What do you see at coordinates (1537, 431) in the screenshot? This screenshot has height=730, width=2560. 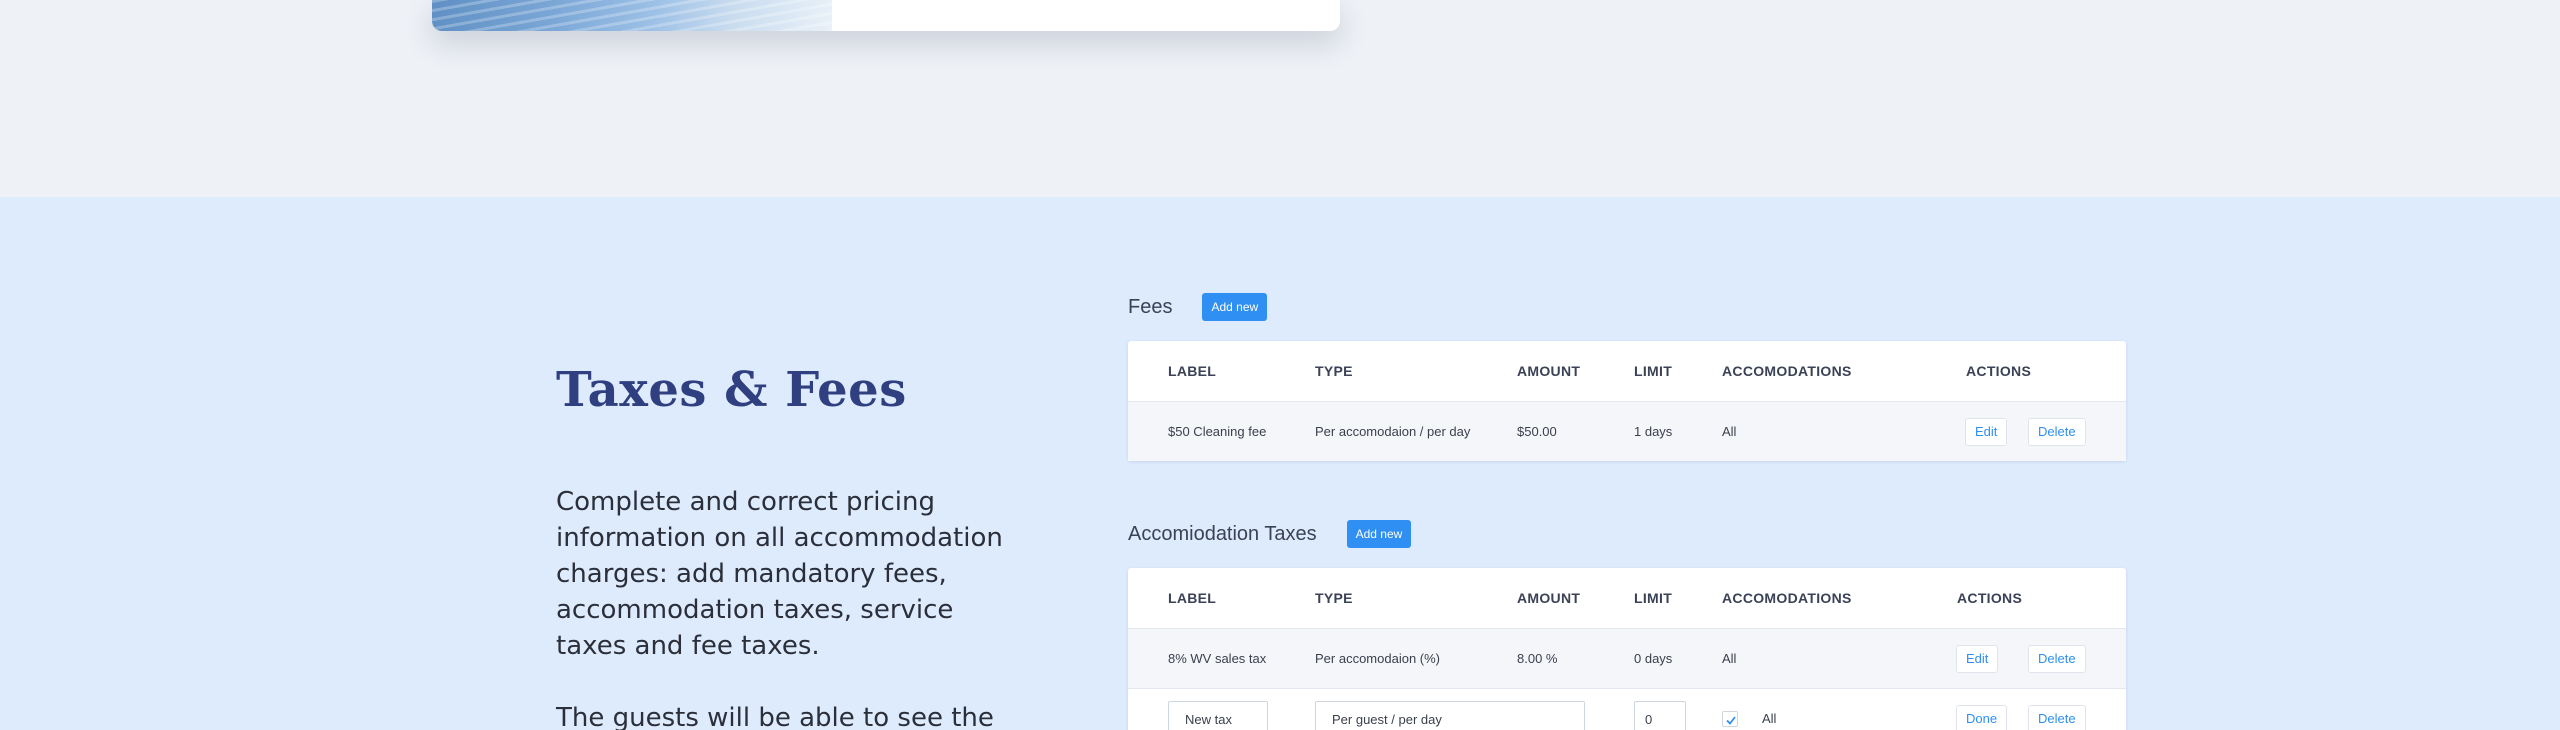 I see `fee-amount: $50.00` at bounding box center [1537, 431].